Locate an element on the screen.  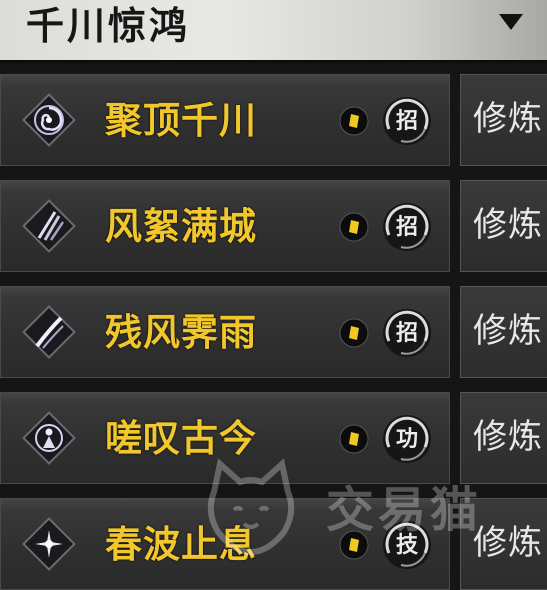
figure-aura-skill-icon is located at coordinates (49, 438).